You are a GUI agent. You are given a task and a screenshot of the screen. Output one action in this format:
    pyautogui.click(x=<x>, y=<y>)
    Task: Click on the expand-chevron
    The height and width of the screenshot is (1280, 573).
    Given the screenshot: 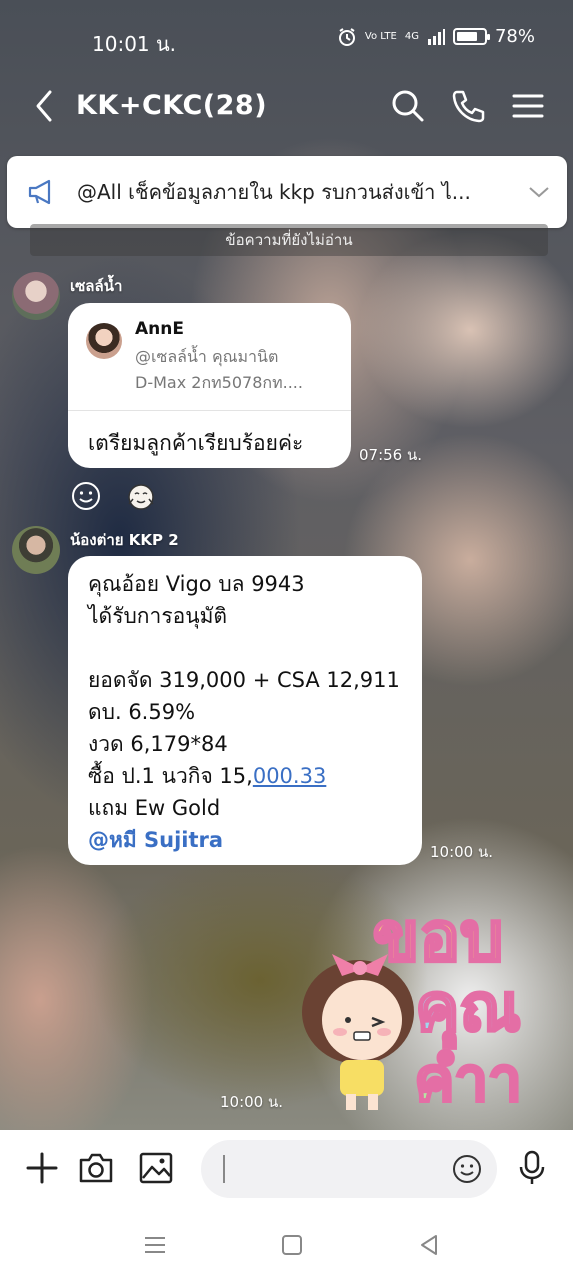 What is the action you would take?
    pyautogui.click(x=539, y=192)
    